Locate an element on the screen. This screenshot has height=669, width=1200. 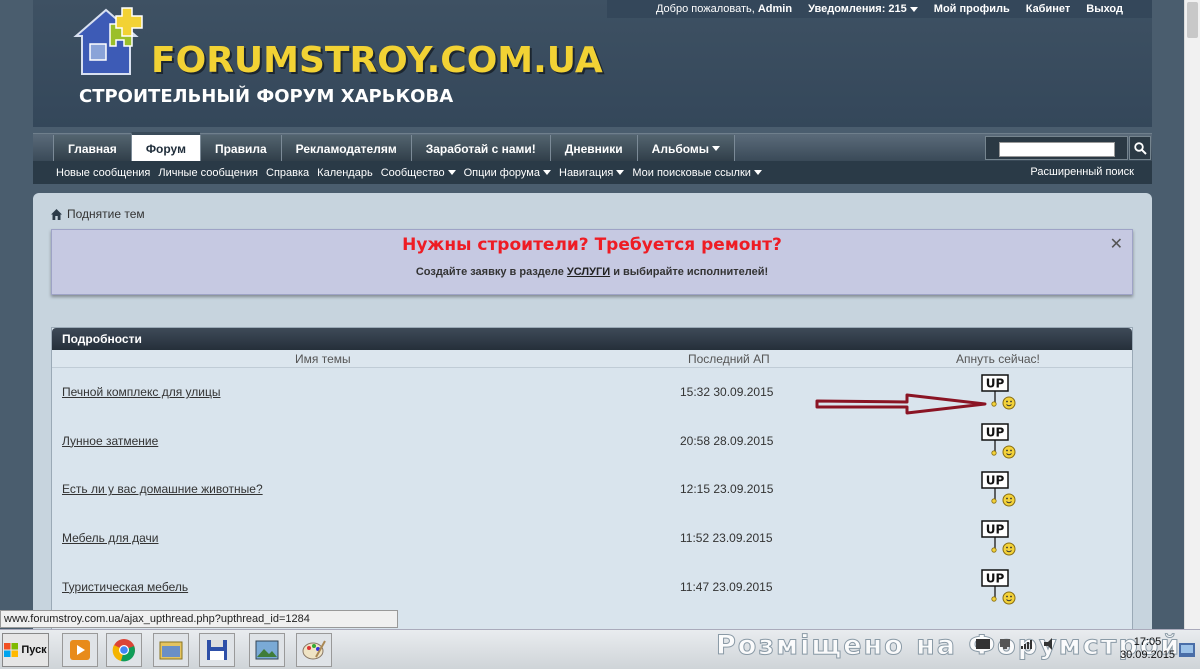
topic-link: Печной комплекс для улицы is located at coordinates (141, 392).